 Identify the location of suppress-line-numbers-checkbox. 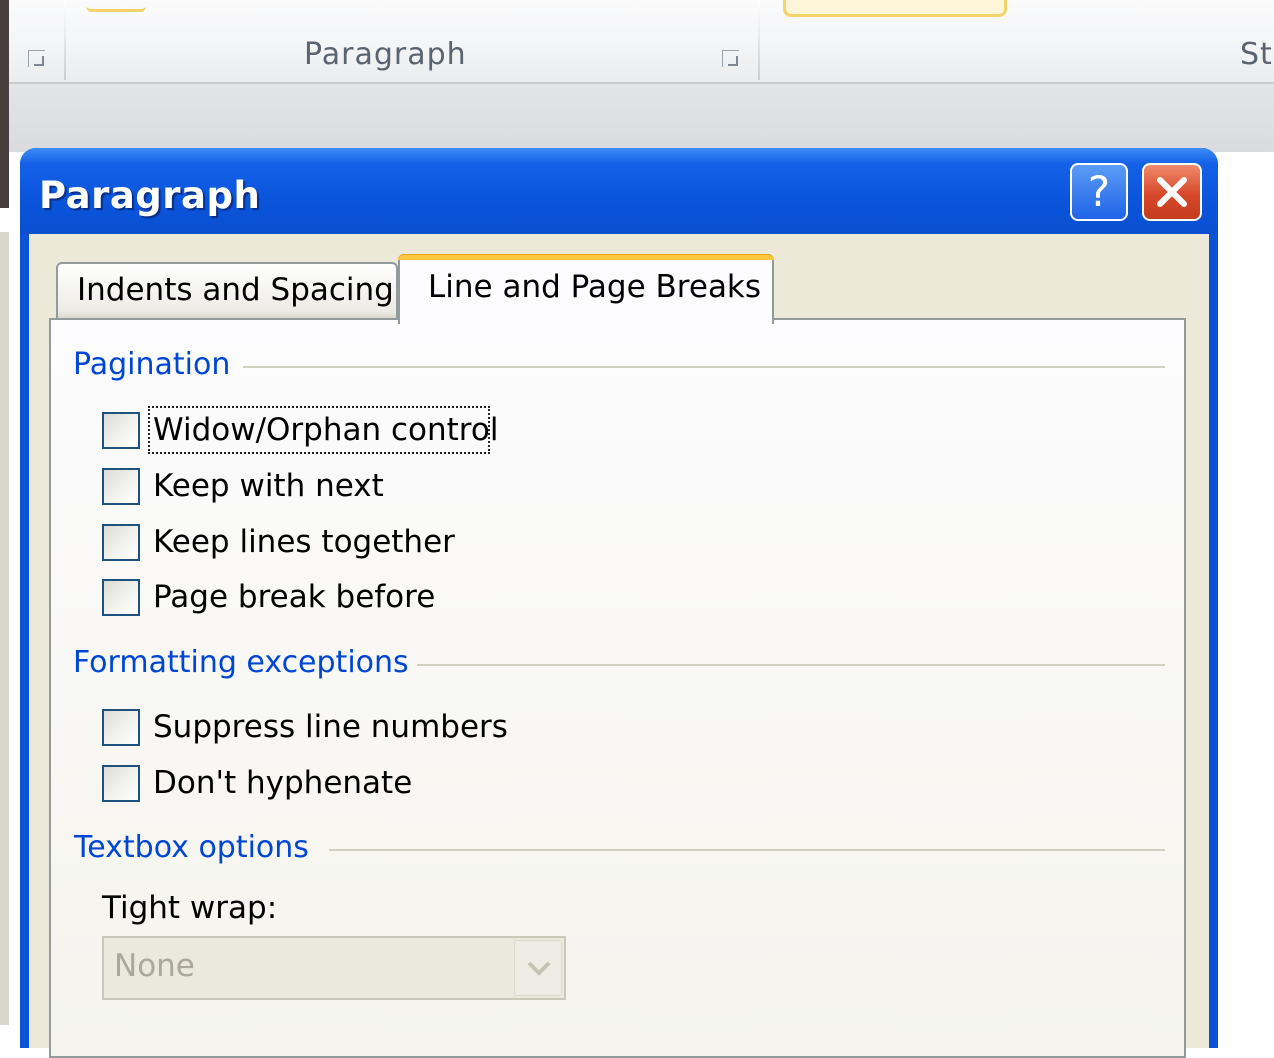
(121, 727).